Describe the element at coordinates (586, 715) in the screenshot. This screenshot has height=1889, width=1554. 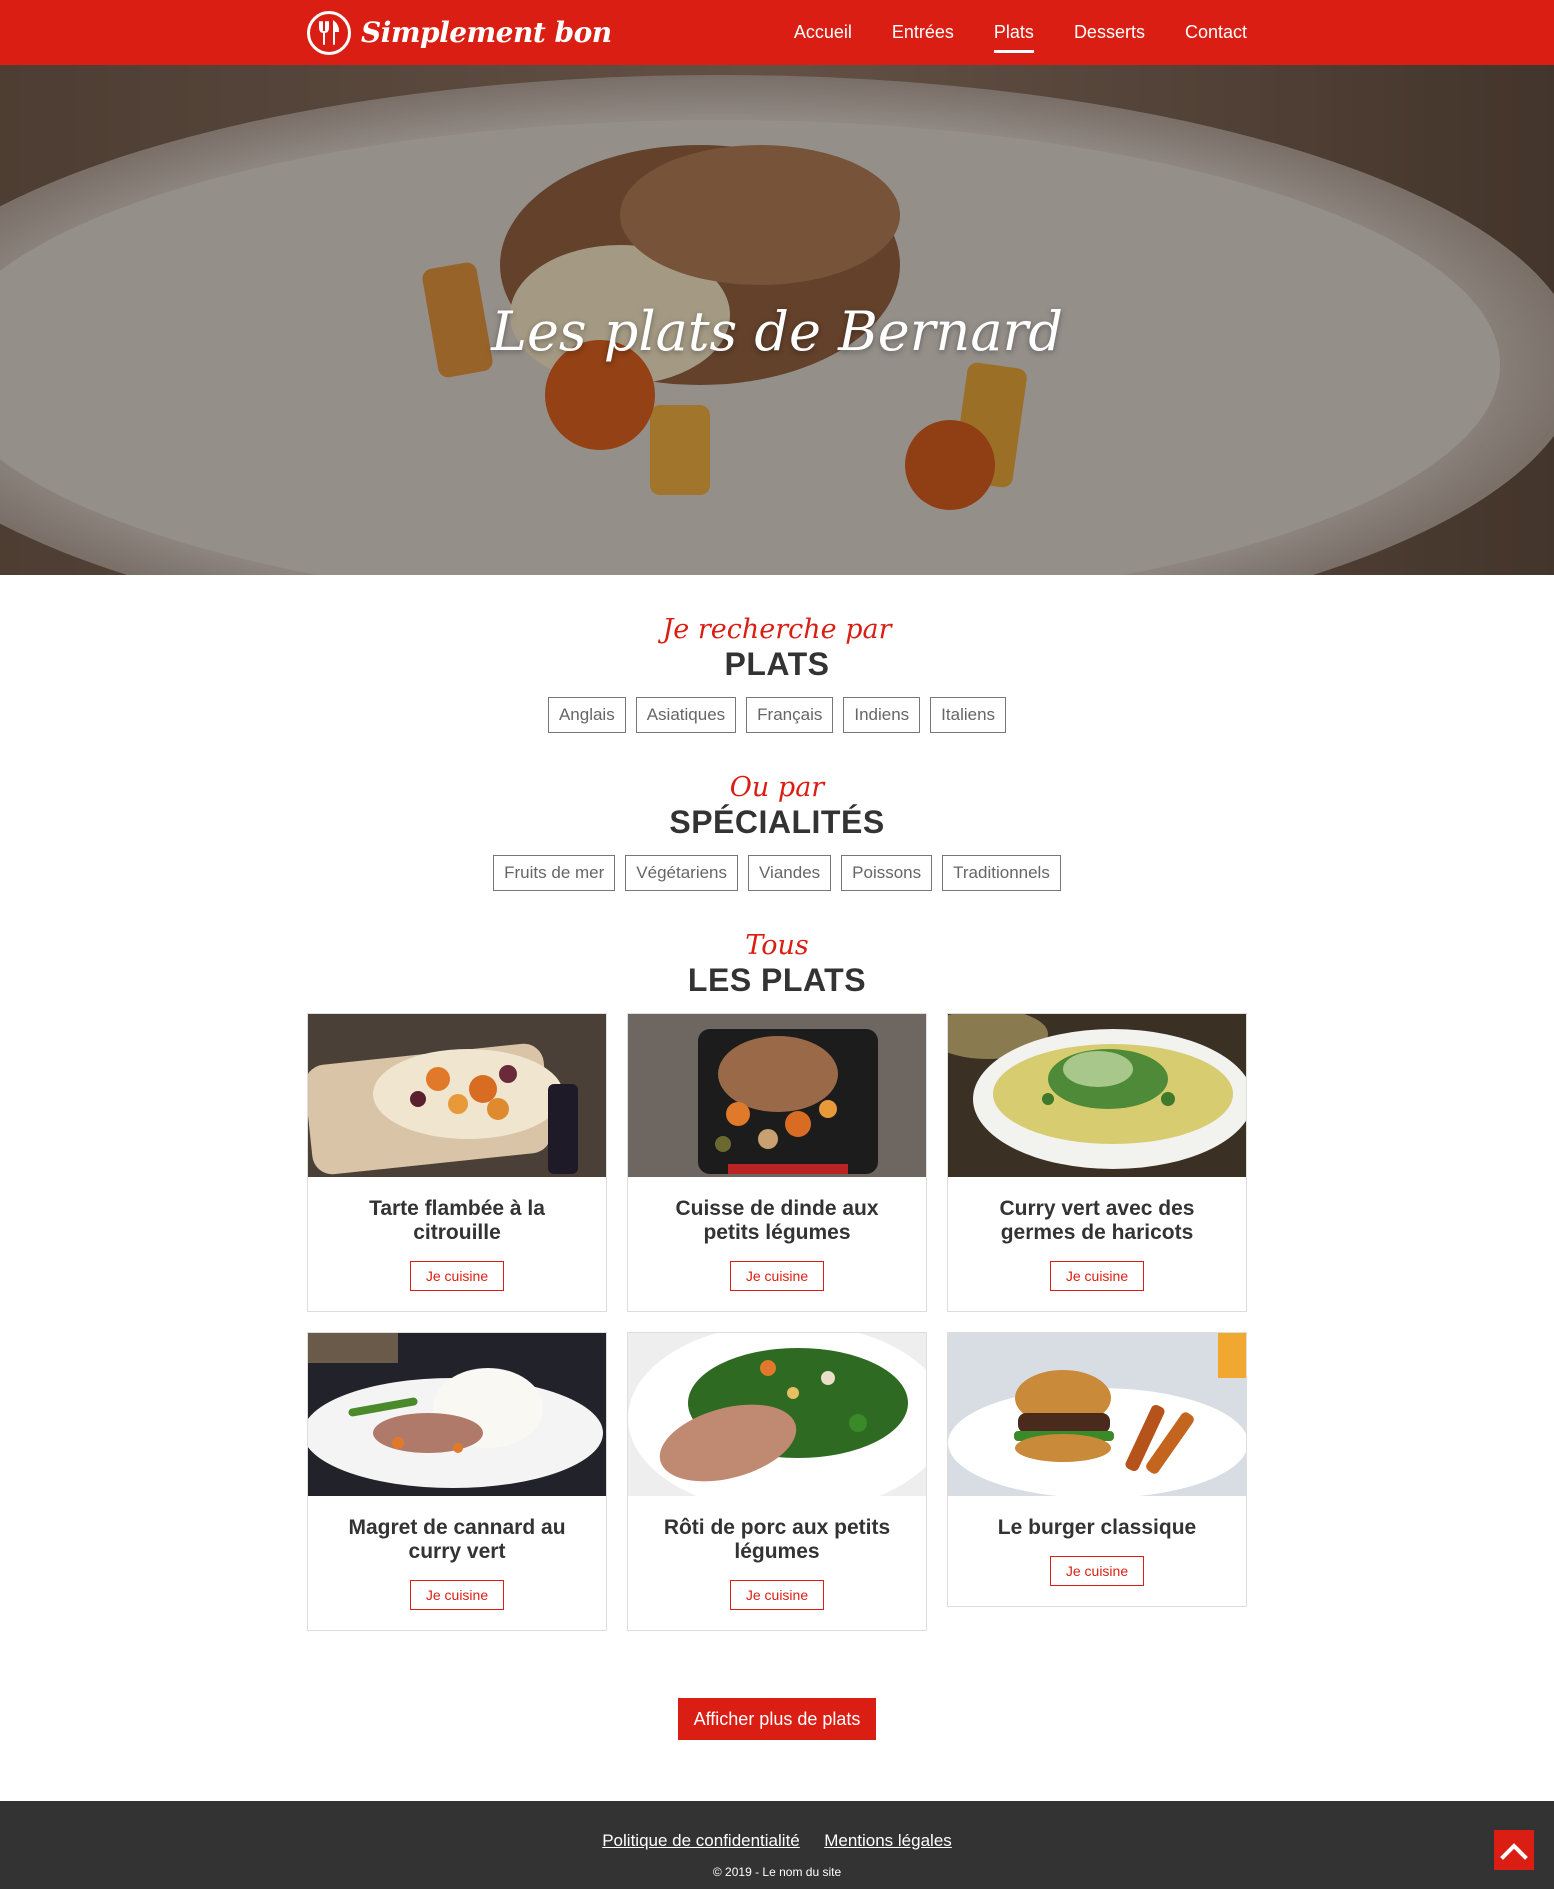
I see `filter-anglais: Anglais` at that location.